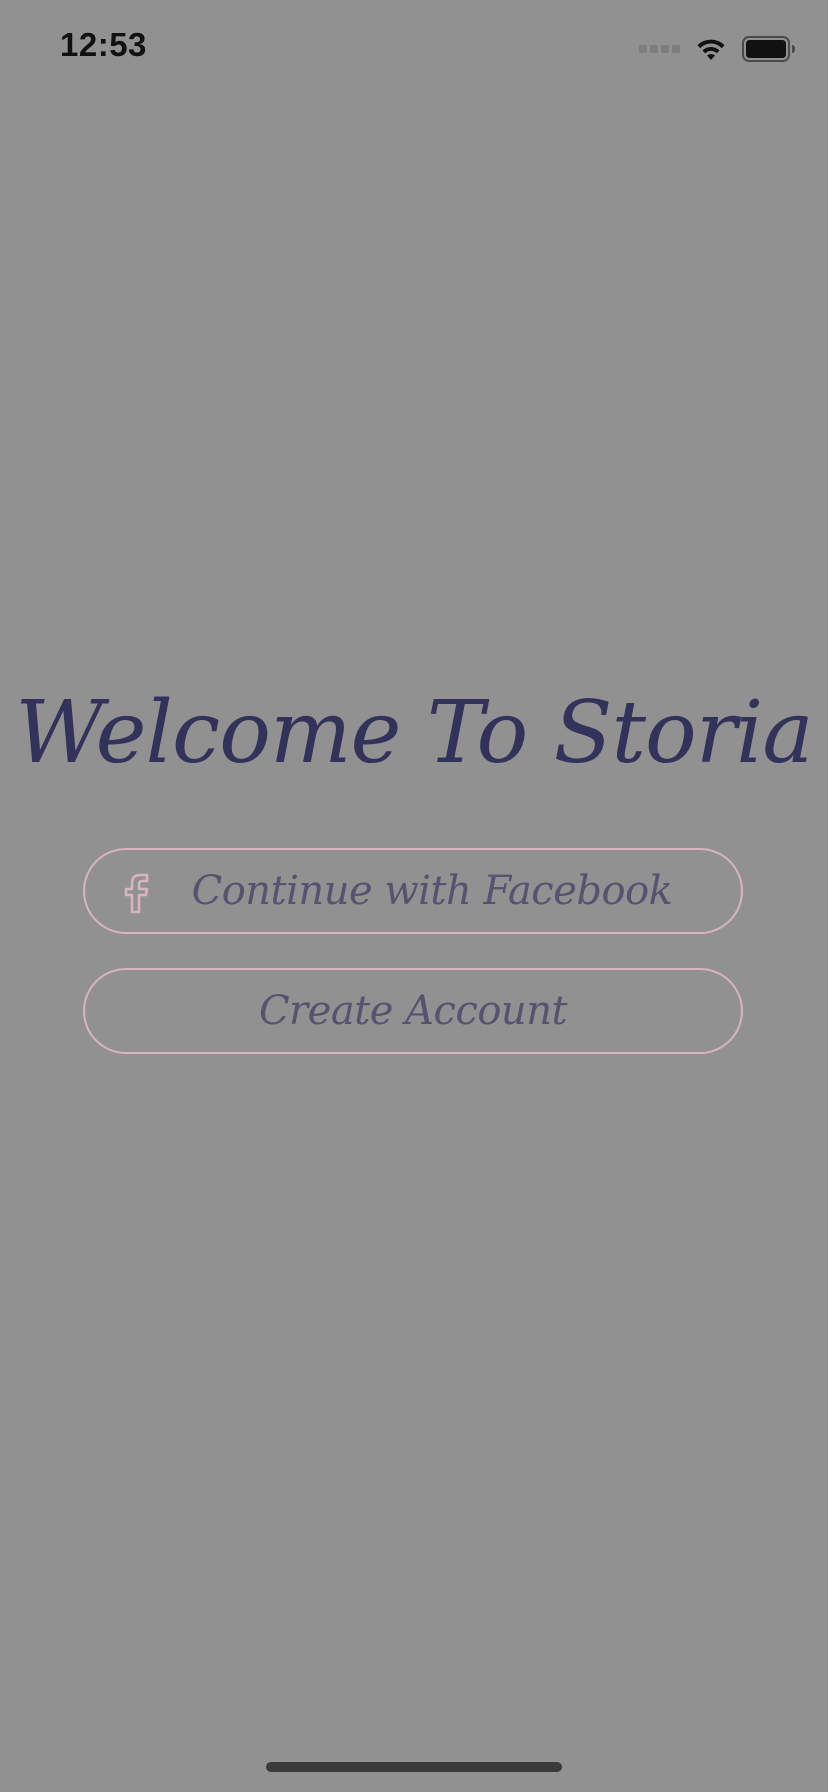 The width and height of the screenshot is (828, 1792). What do you see at coordinates (103, 44) in the screenshot?
I see `status-time: 12:53` at bounding box center [103, 44].